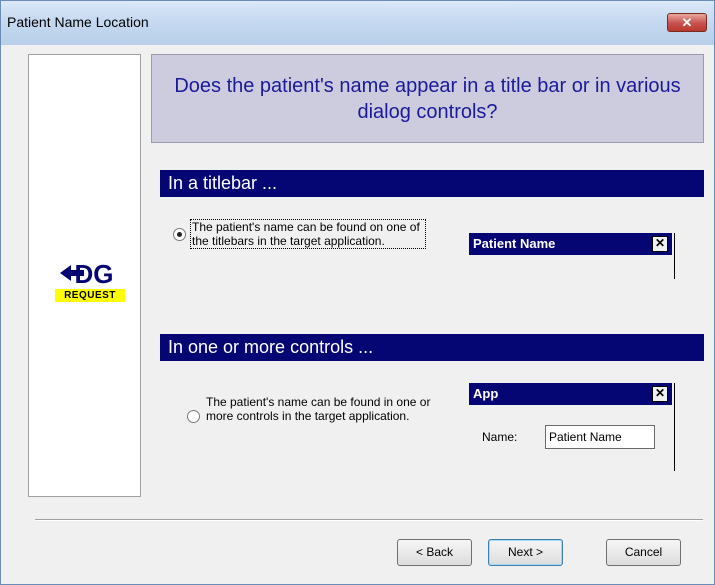  Describe the element at coordinates (570, 394) in the screenshot. I see `controls-preview-bar: App ✕` at that location.